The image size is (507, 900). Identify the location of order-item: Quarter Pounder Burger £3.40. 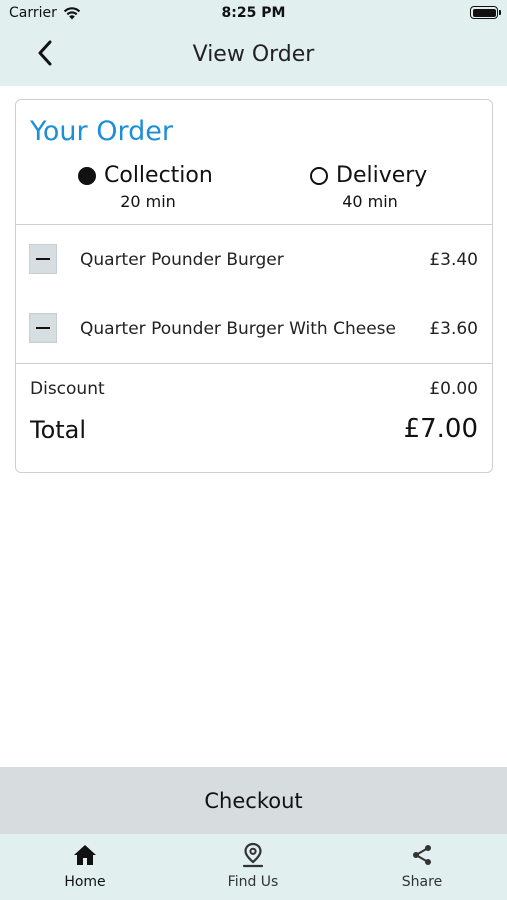
(254, 260).